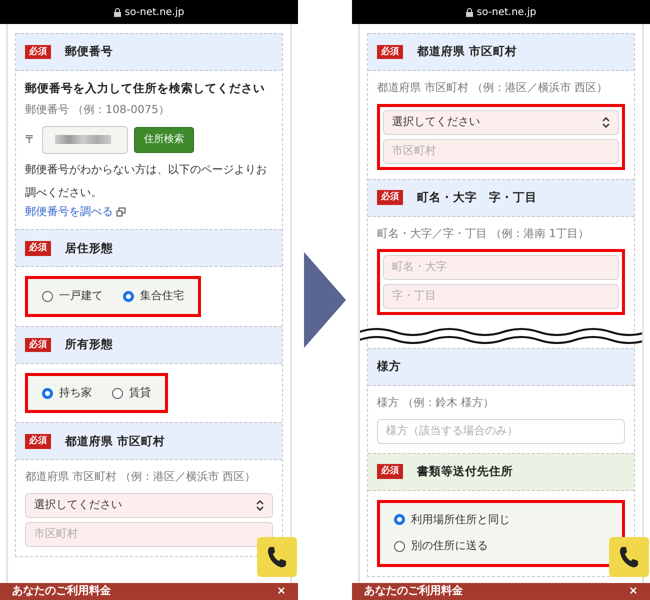  Describe the element at coordinates (89, 248) in the screenshot. I see `section-title: 居住形態` at that location.